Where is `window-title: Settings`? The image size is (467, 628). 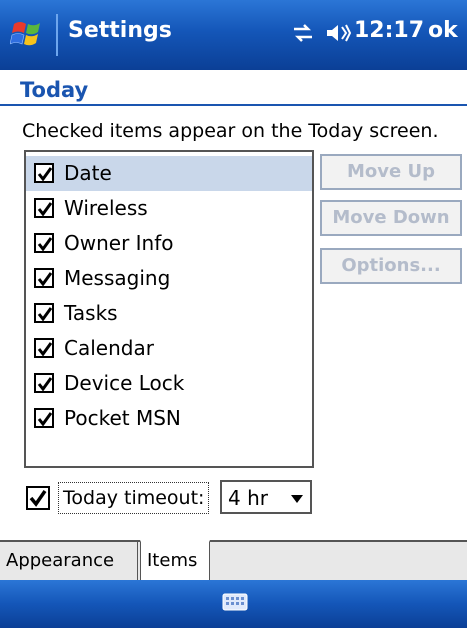
window-title: Settings is located at coordinates (120, 30).